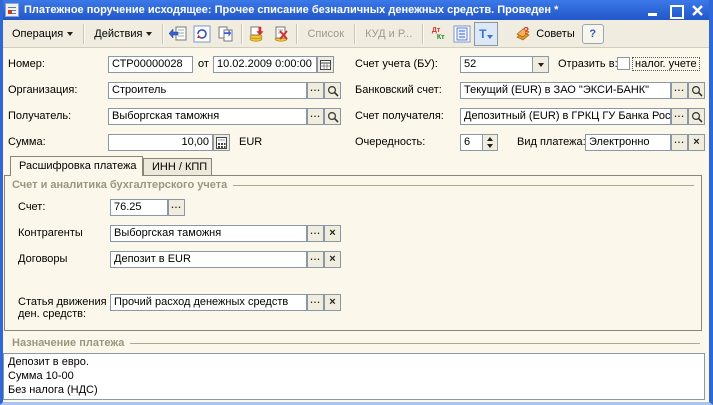 The width and height of the screenshot is (713, 405). I want to click on tips-book-icon: ?, so click(523, 33).